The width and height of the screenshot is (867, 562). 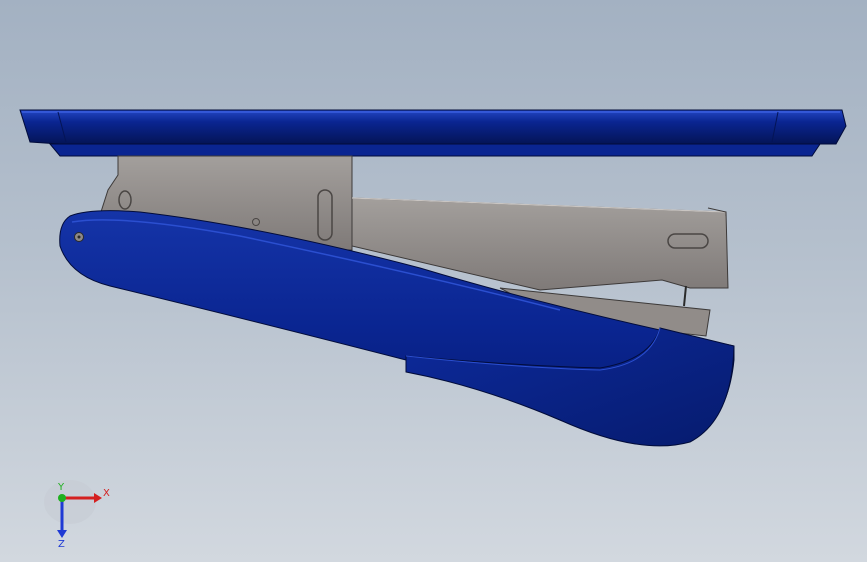 What do you see at coordinates (79, 237) in the screenshot?
I see `pivot-screw` at bounding box center [79, 237].